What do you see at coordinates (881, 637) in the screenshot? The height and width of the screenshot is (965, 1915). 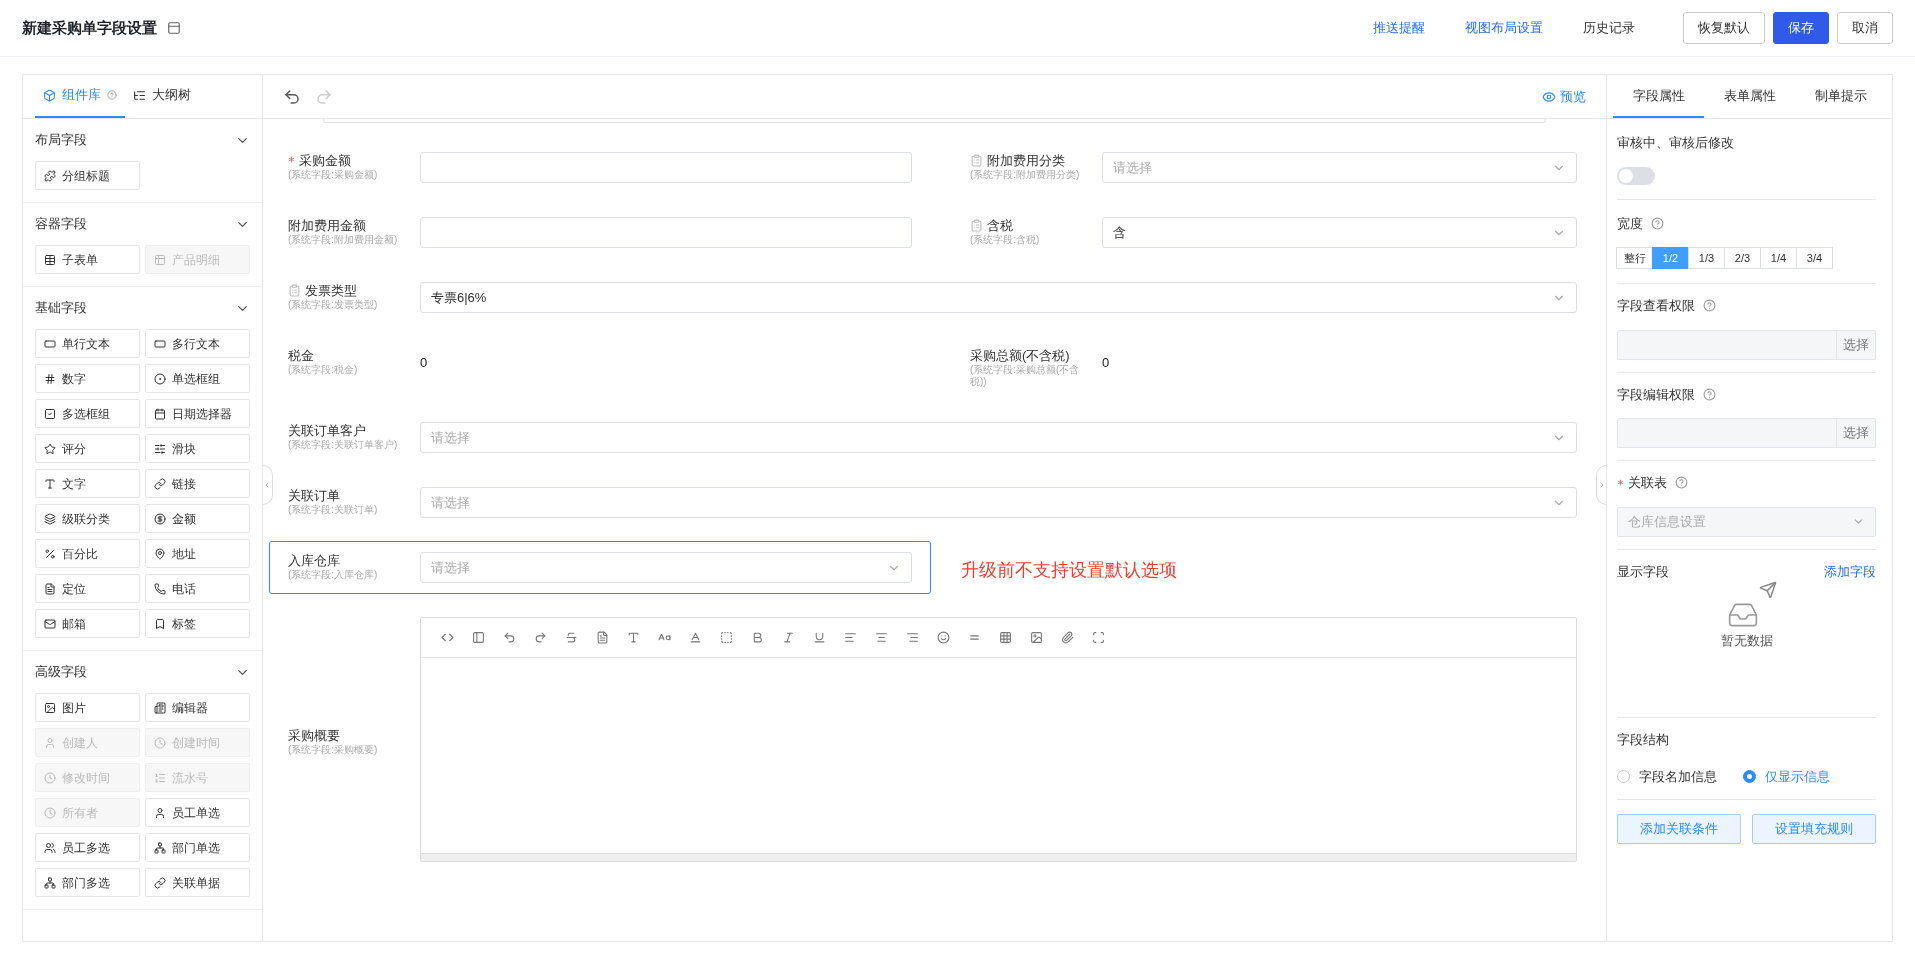 I see `align-center-icon` at bounding box center [881, 637].